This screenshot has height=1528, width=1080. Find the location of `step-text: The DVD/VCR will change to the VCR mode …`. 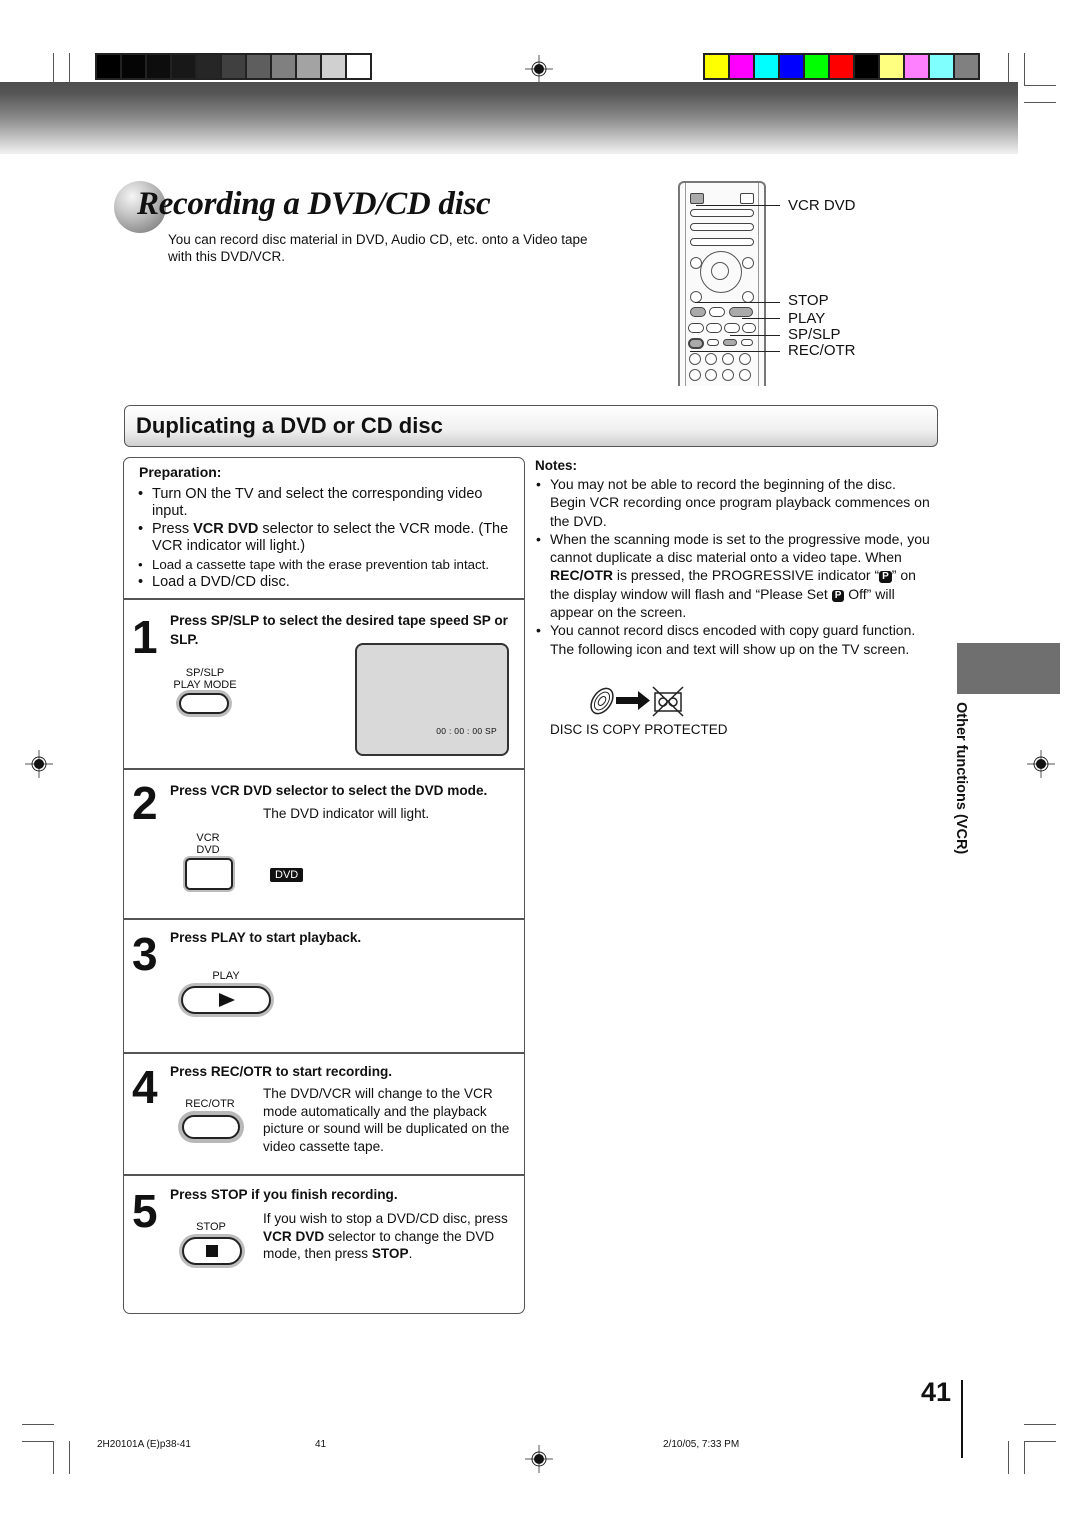

step-text: The DVD/VCR will change to the VCR mode … is located at coordinates (386, 1120).